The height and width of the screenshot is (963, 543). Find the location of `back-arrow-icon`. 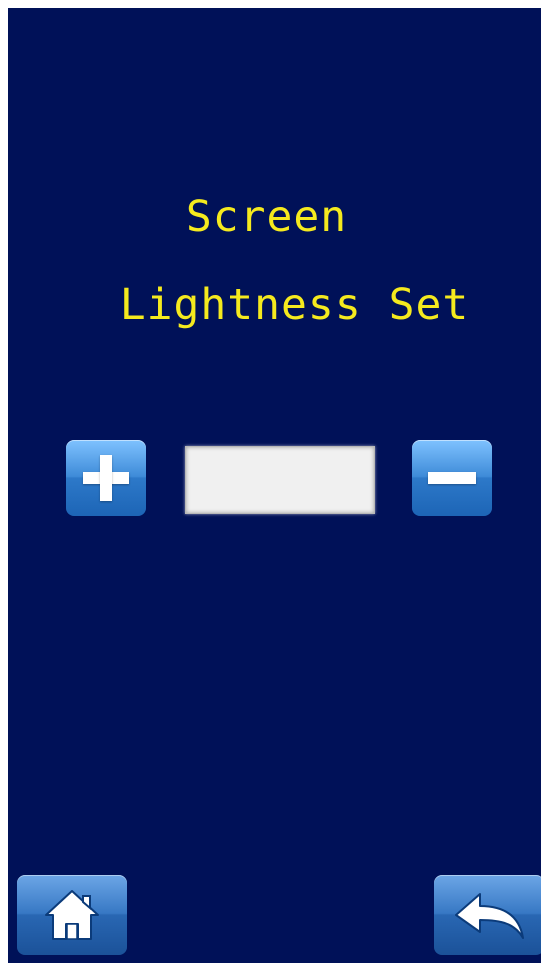

back-arrow-icon is located at coordinates (489, 916).